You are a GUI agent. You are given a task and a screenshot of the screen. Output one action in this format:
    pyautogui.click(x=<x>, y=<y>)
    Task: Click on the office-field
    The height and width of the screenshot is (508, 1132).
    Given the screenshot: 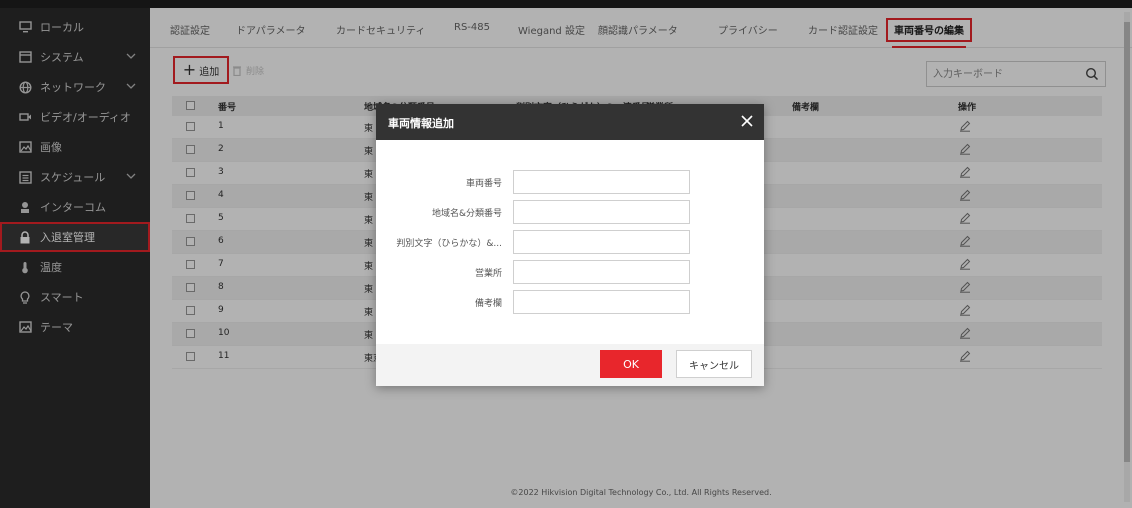 What is the action you would take?
    pyautogui.click(x=601, y=272)
    